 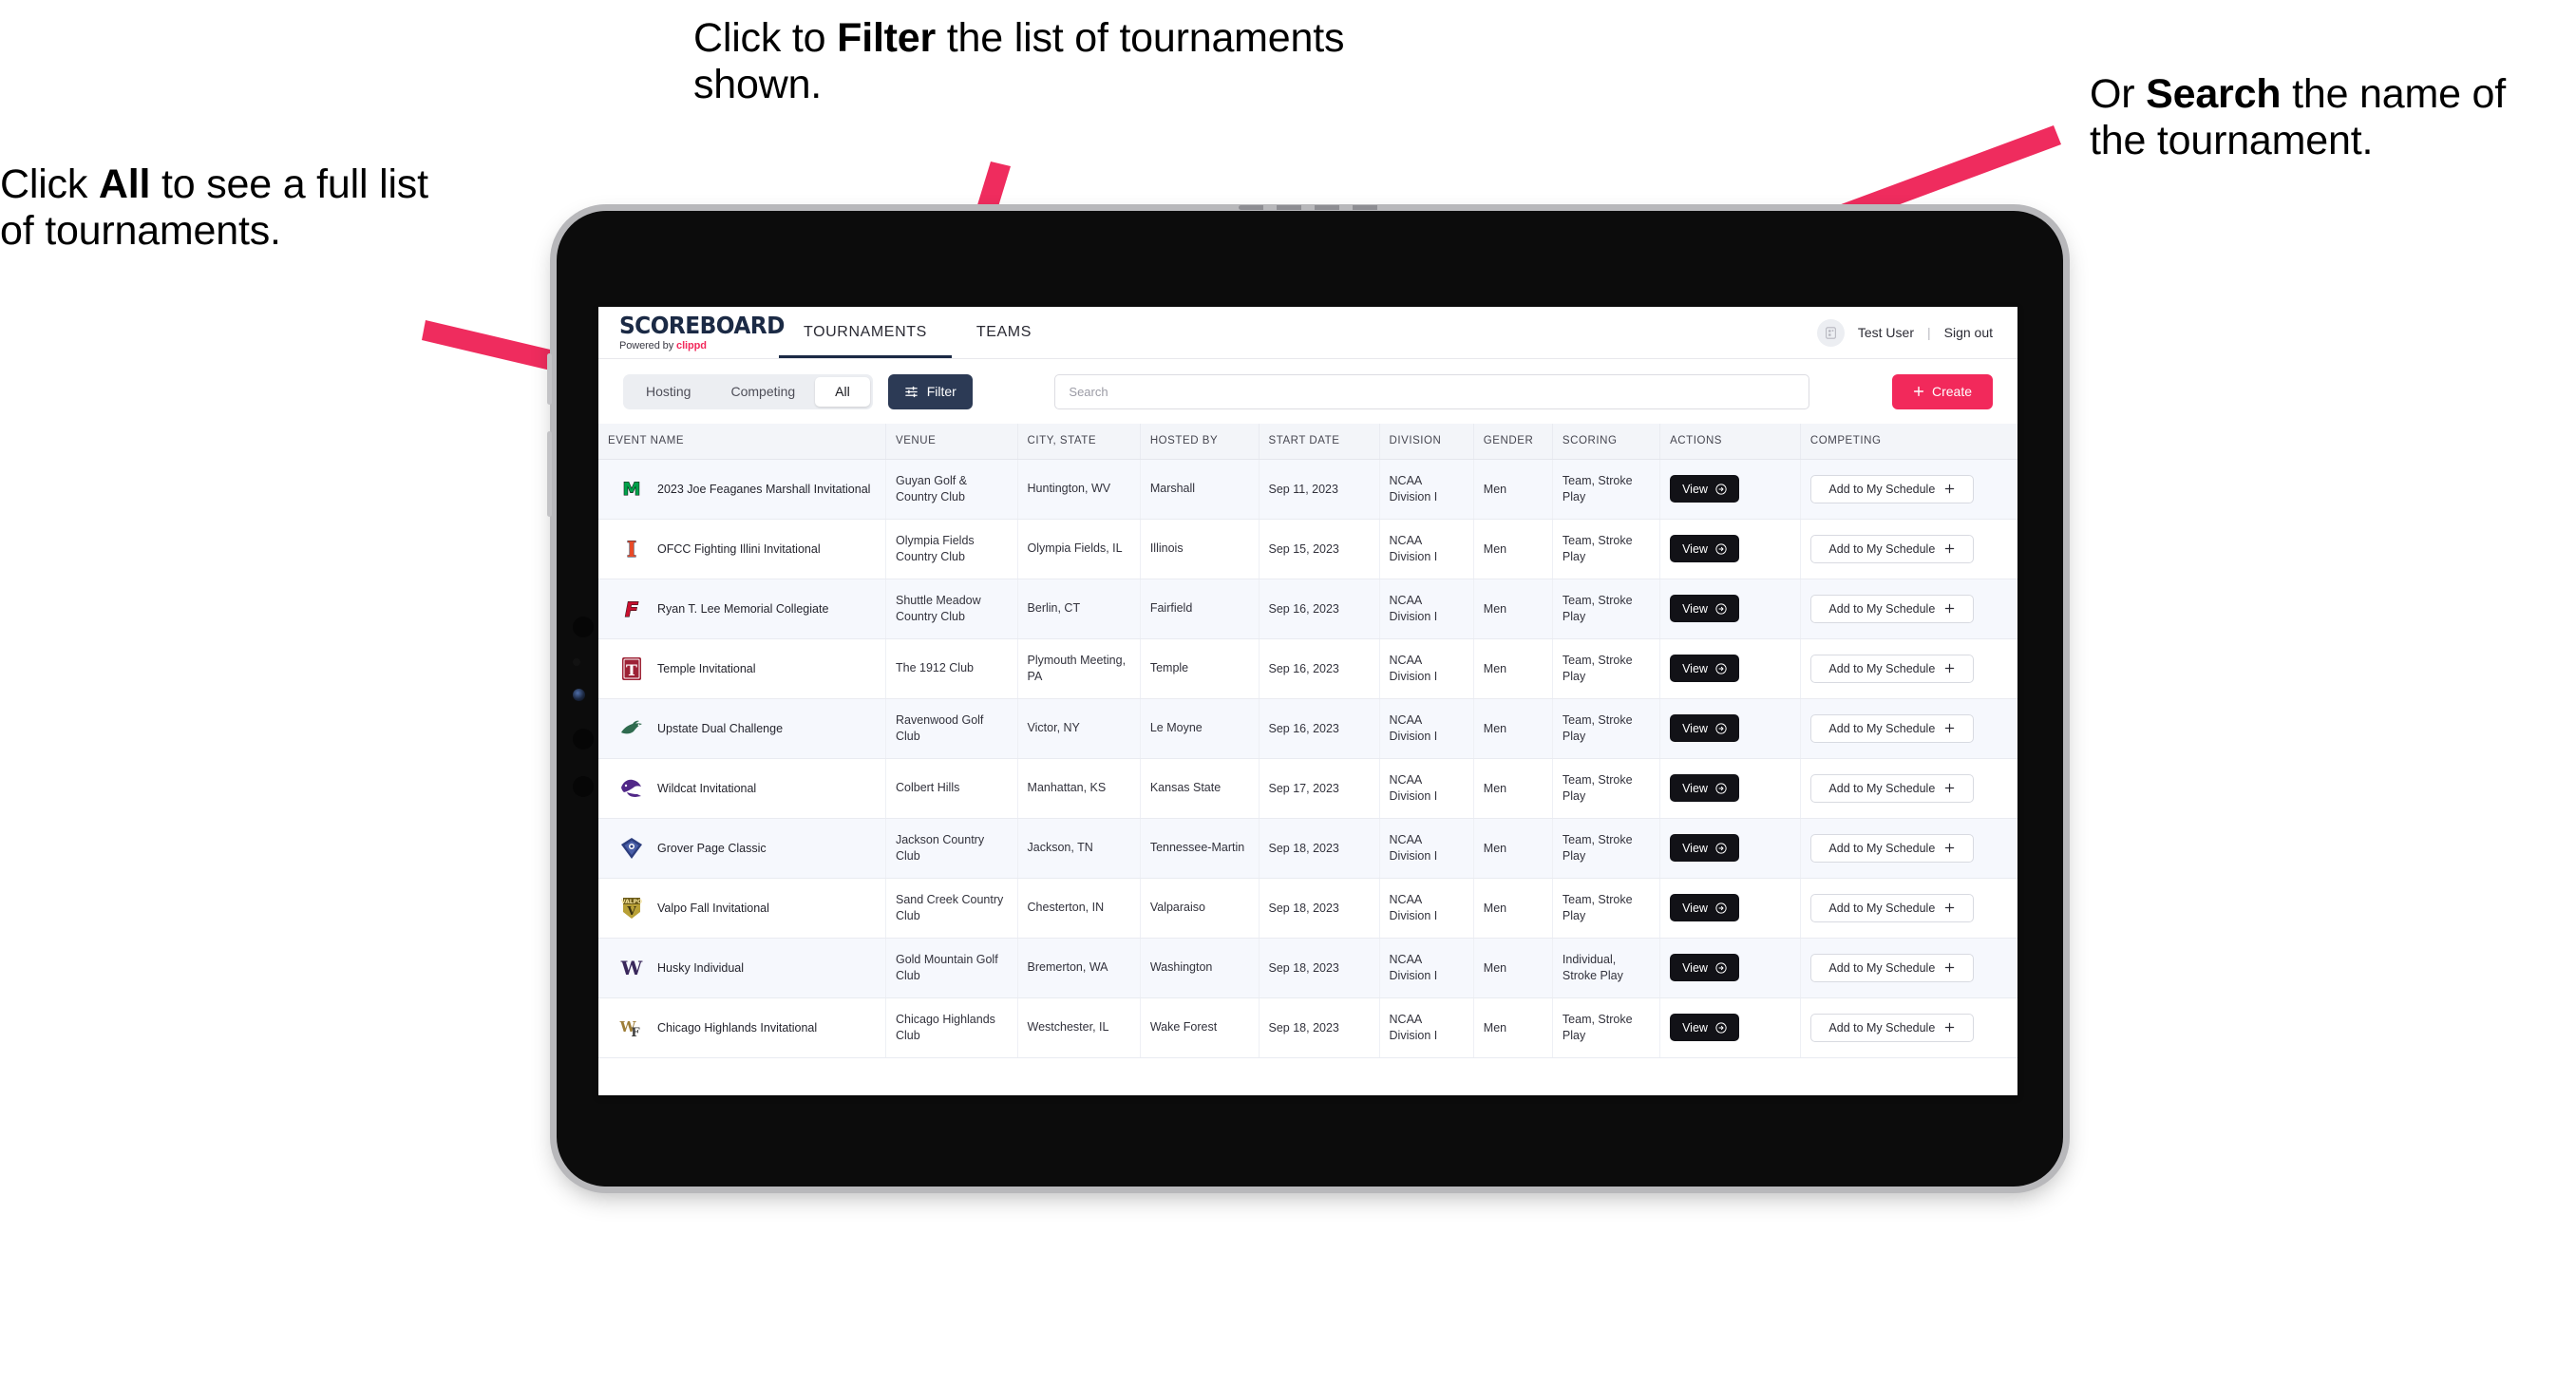 I want to click on column-header-start-date: START DATE, so click(x=1319, y=442).